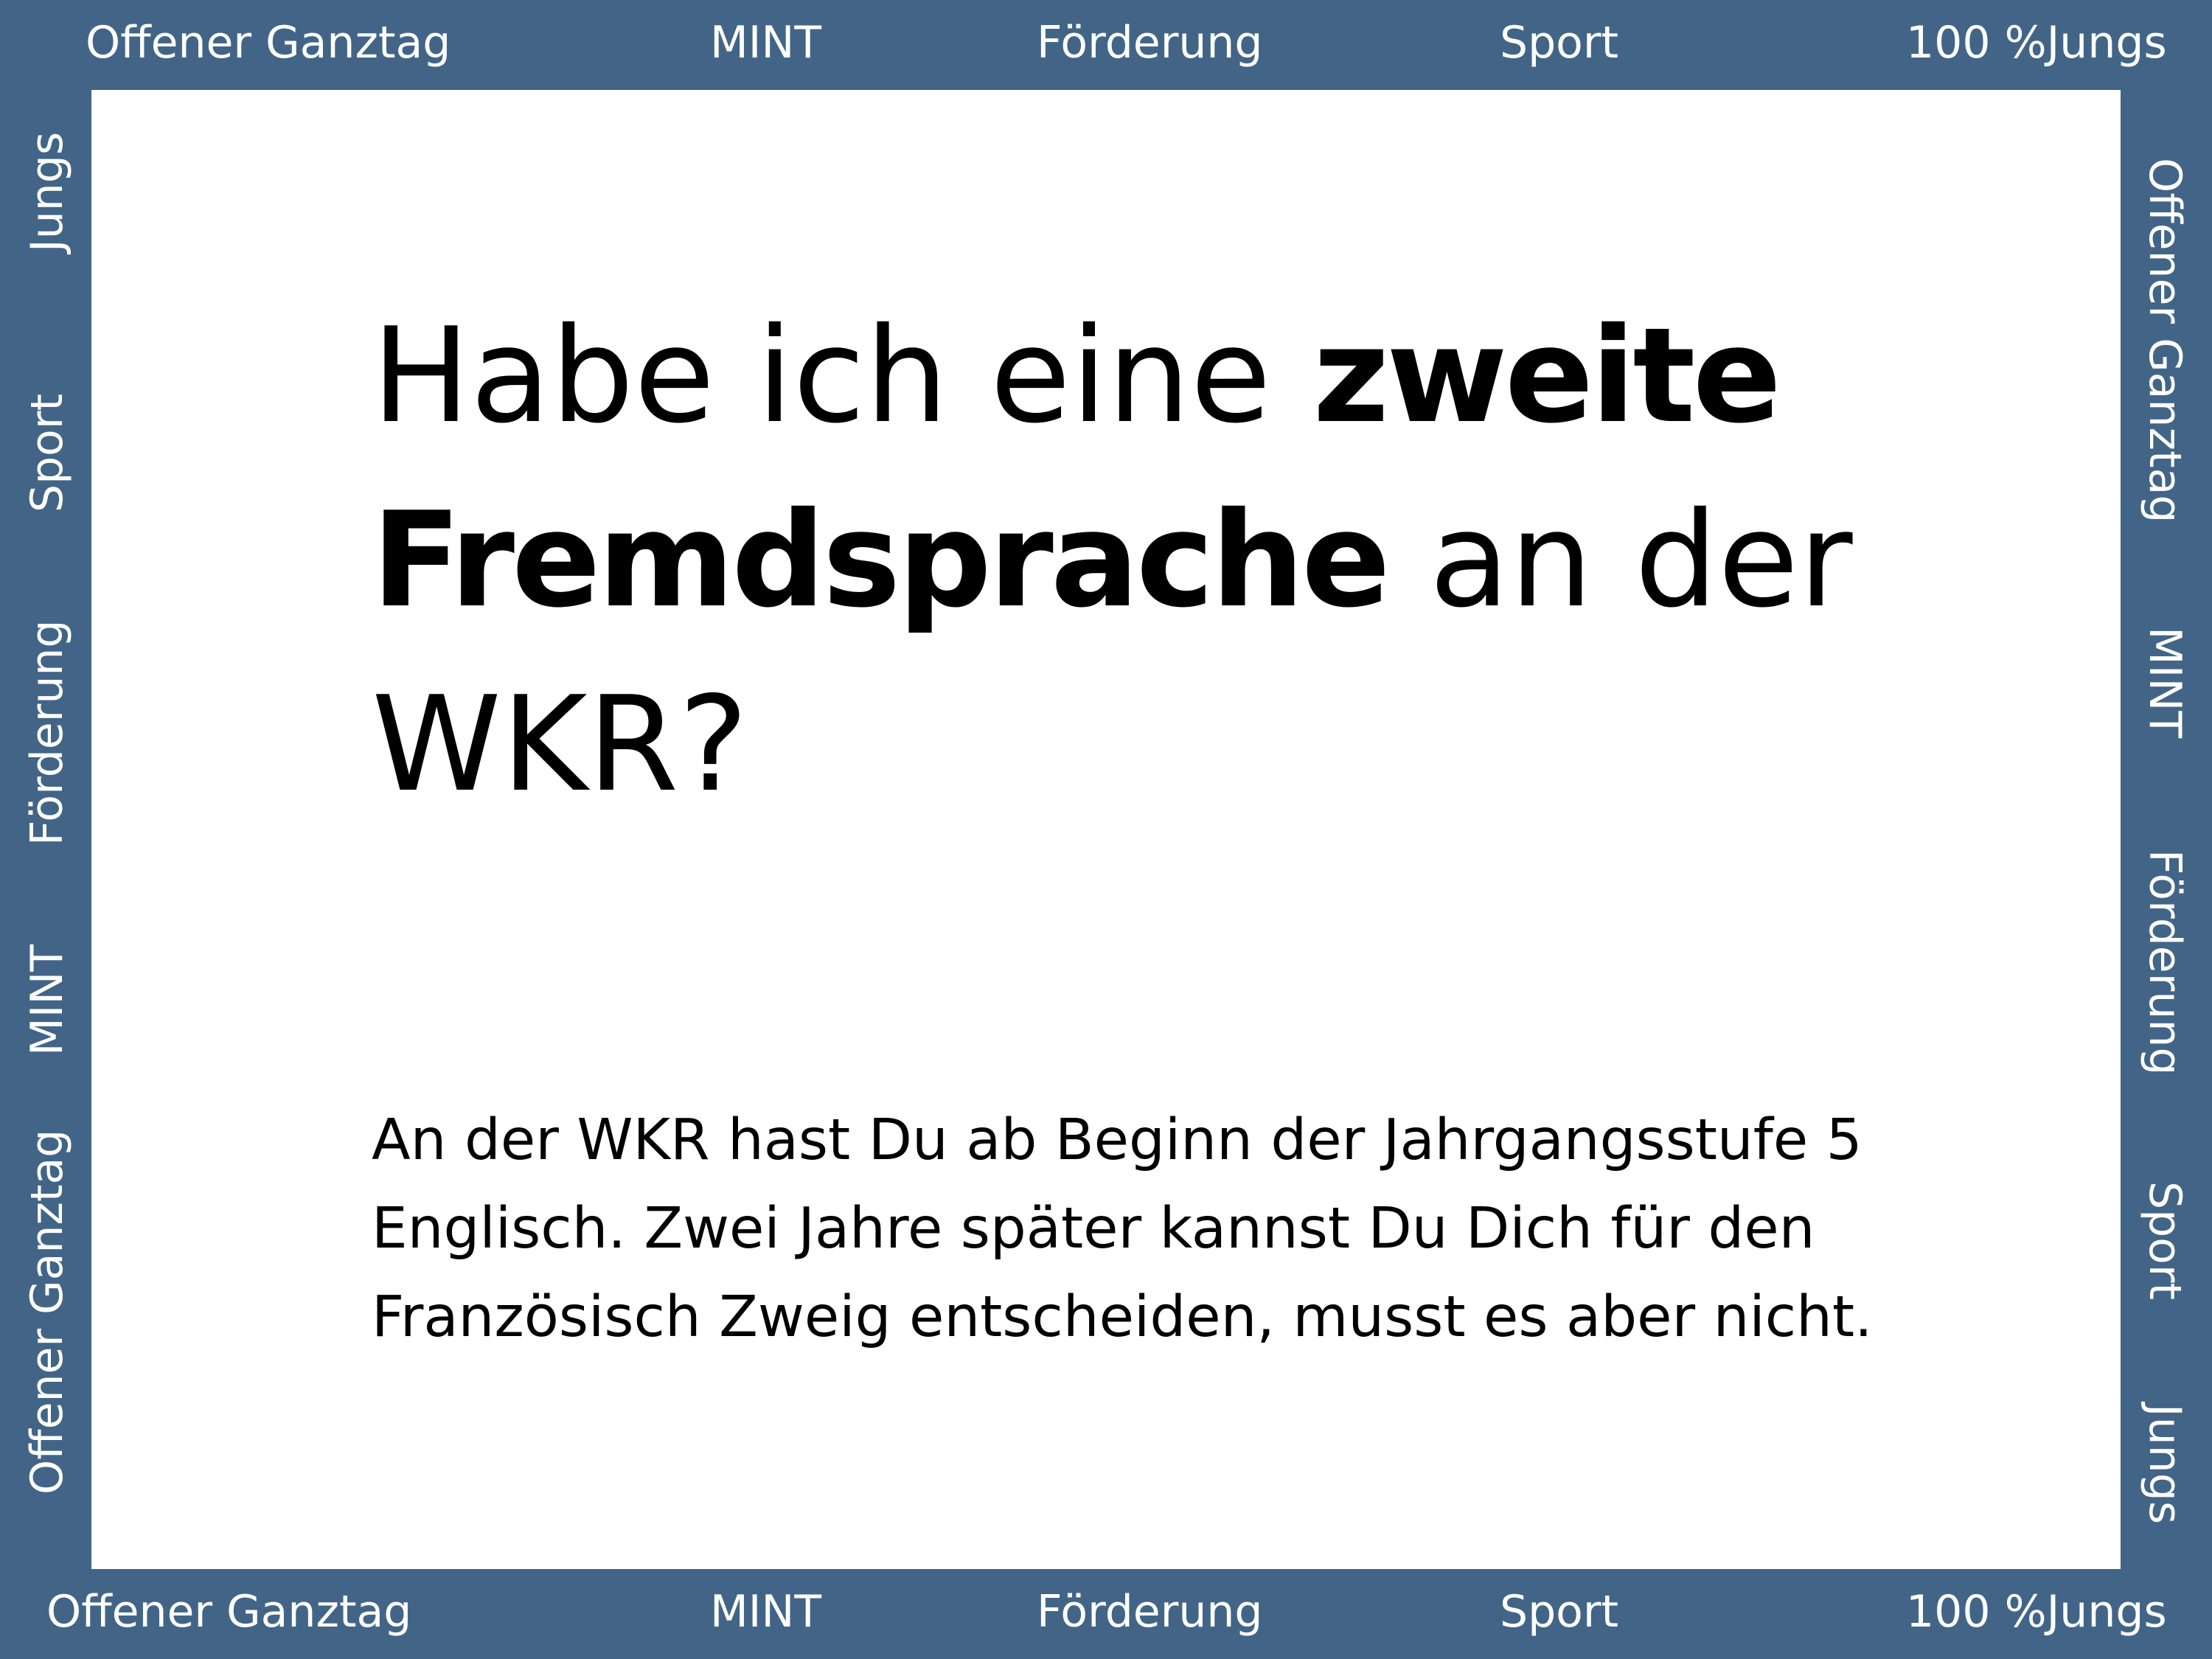 The image size is (2212, 1659). What do you see at coordinates (268, 43) in the screenshot?
I see `frame-top-word: Offener Ganztag` at bounding box center [268, 43].